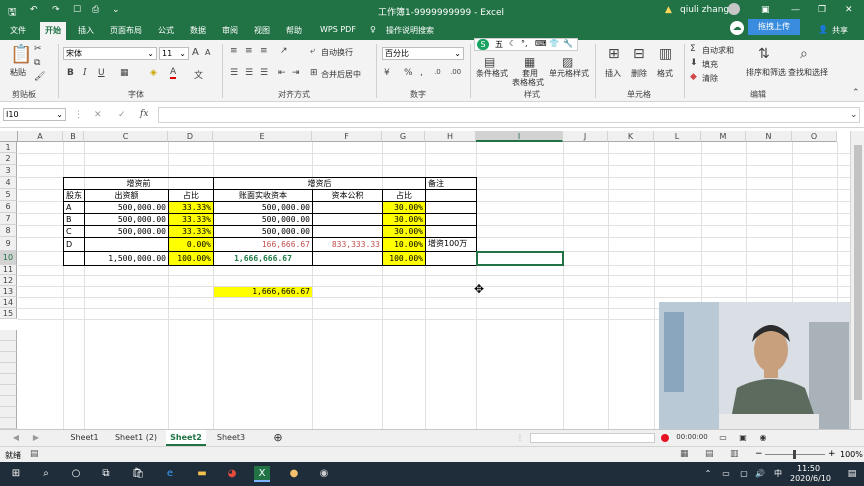 The width and height of the screenshot is (864, 486). Describe the element at coordinates (723, 136) in the screenshot. I see `column-header-m: M` at that location.